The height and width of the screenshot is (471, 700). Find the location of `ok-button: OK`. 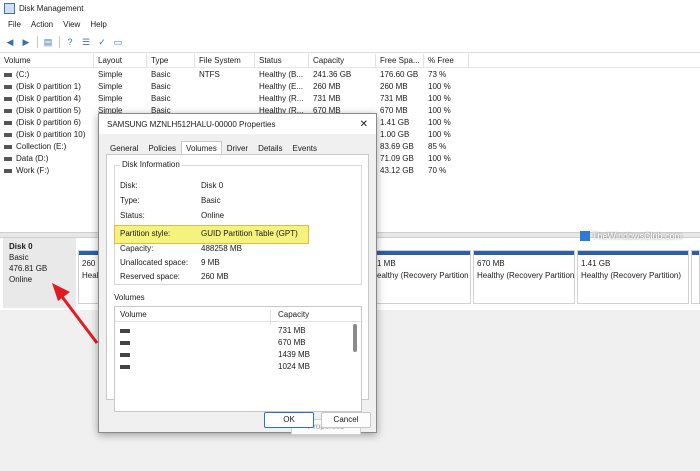

ok-button: OK is located at coordinates (289, 420).